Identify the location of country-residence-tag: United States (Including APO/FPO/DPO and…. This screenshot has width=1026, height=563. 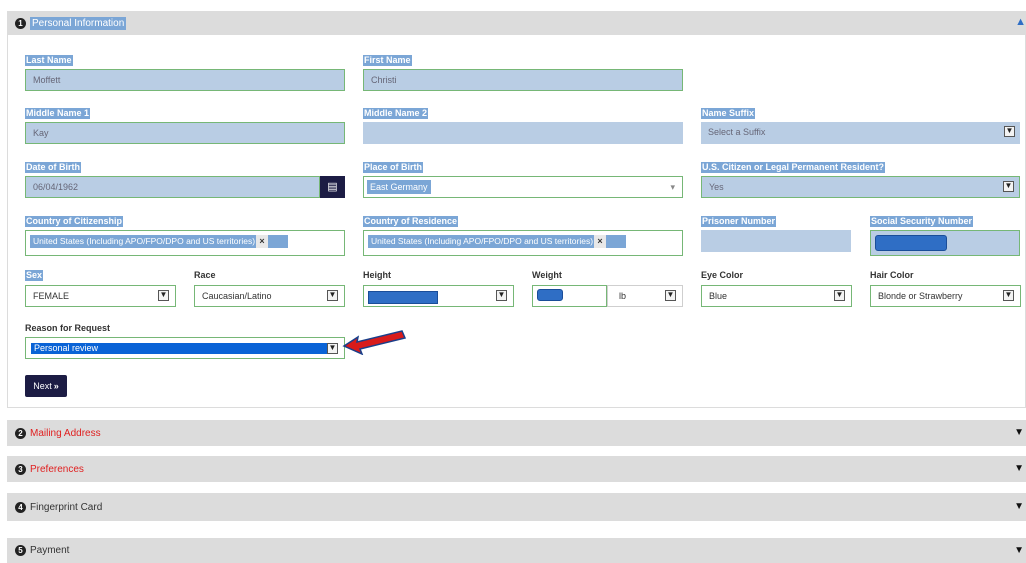
(482, 241).